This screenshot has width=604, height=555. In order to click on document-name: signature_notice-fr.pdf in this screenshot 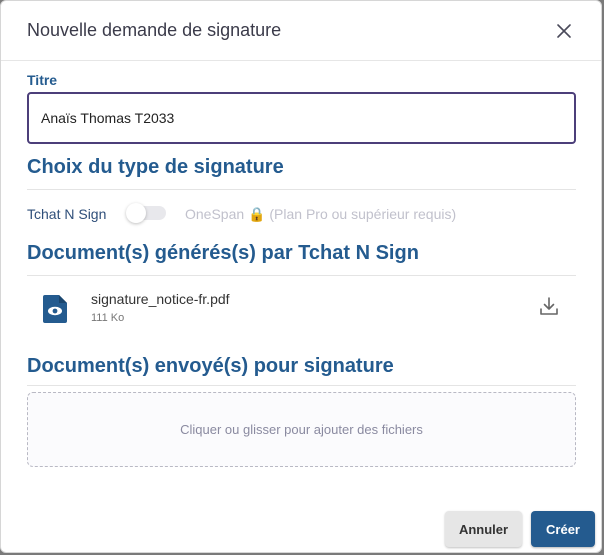, I will do `click(160, 299)`.